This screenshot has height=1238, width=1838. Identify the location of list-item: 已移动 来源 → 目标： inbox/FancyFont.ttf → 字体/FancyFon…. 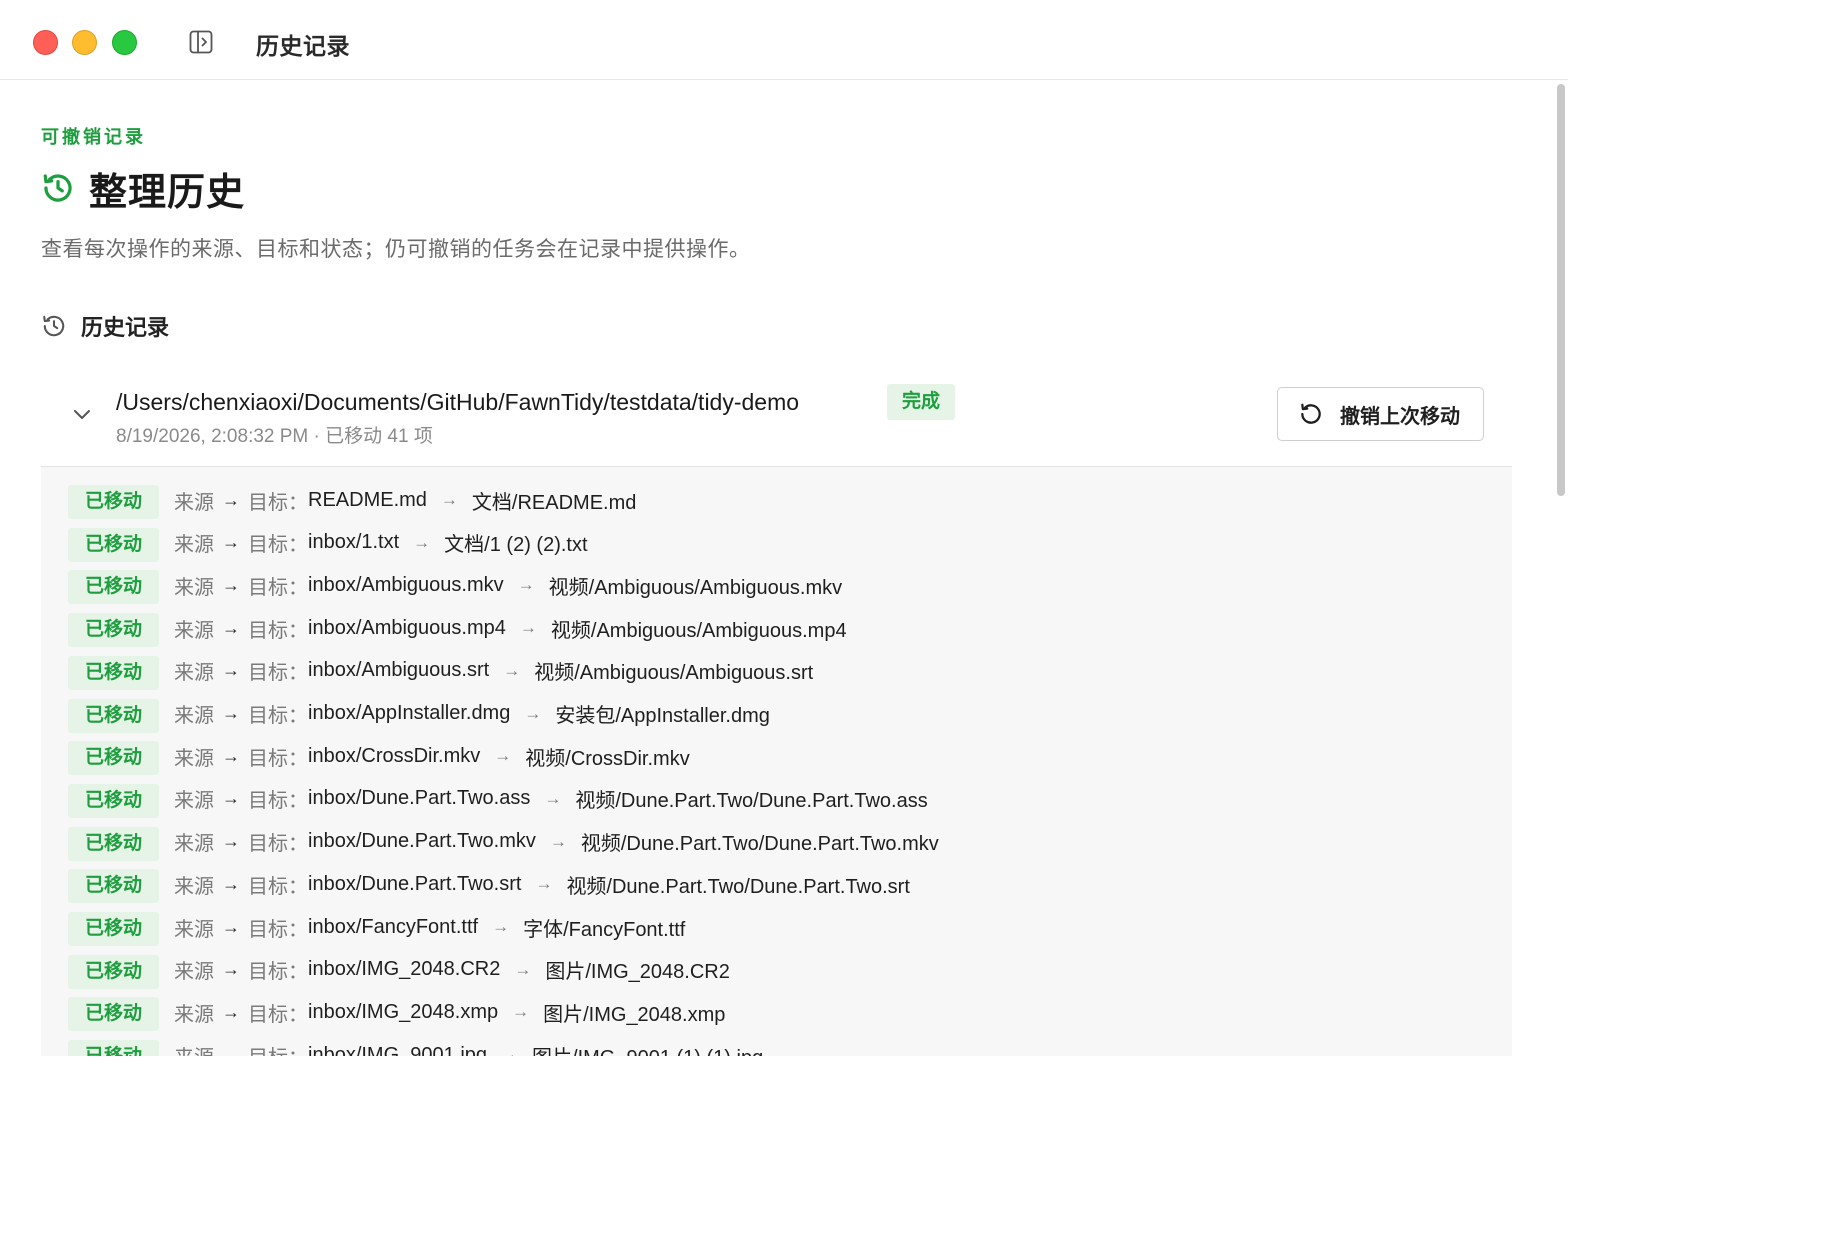
(776, 920).